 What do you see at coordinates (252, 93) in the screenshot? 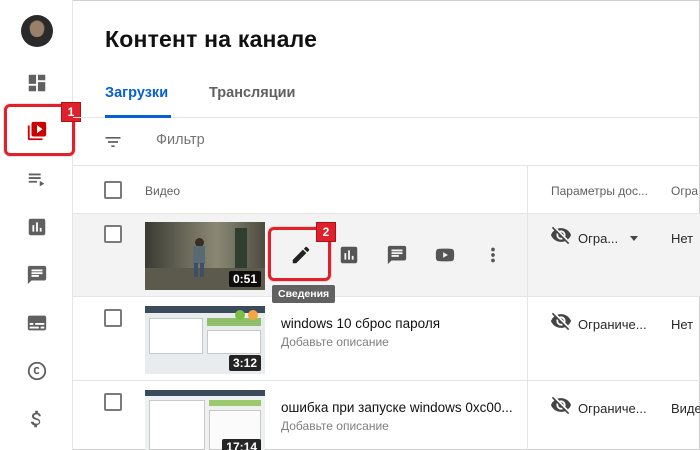
I see `tab-live: Трансляции` at bounding box center [252, 93].